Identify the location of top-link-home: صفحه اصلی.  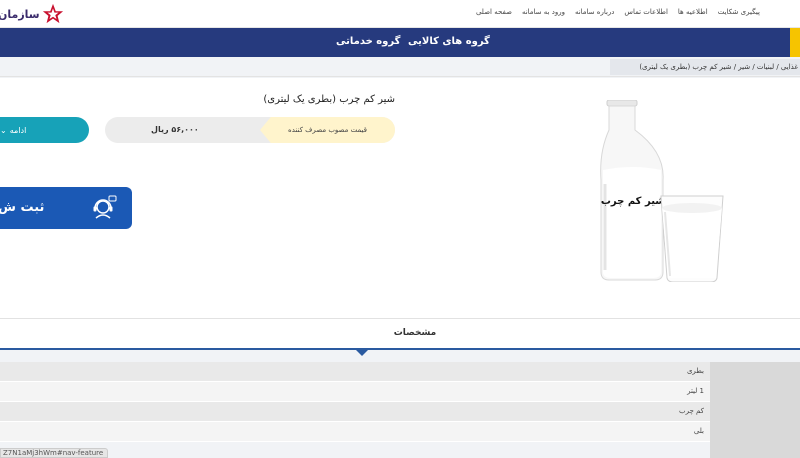
(494, 12).